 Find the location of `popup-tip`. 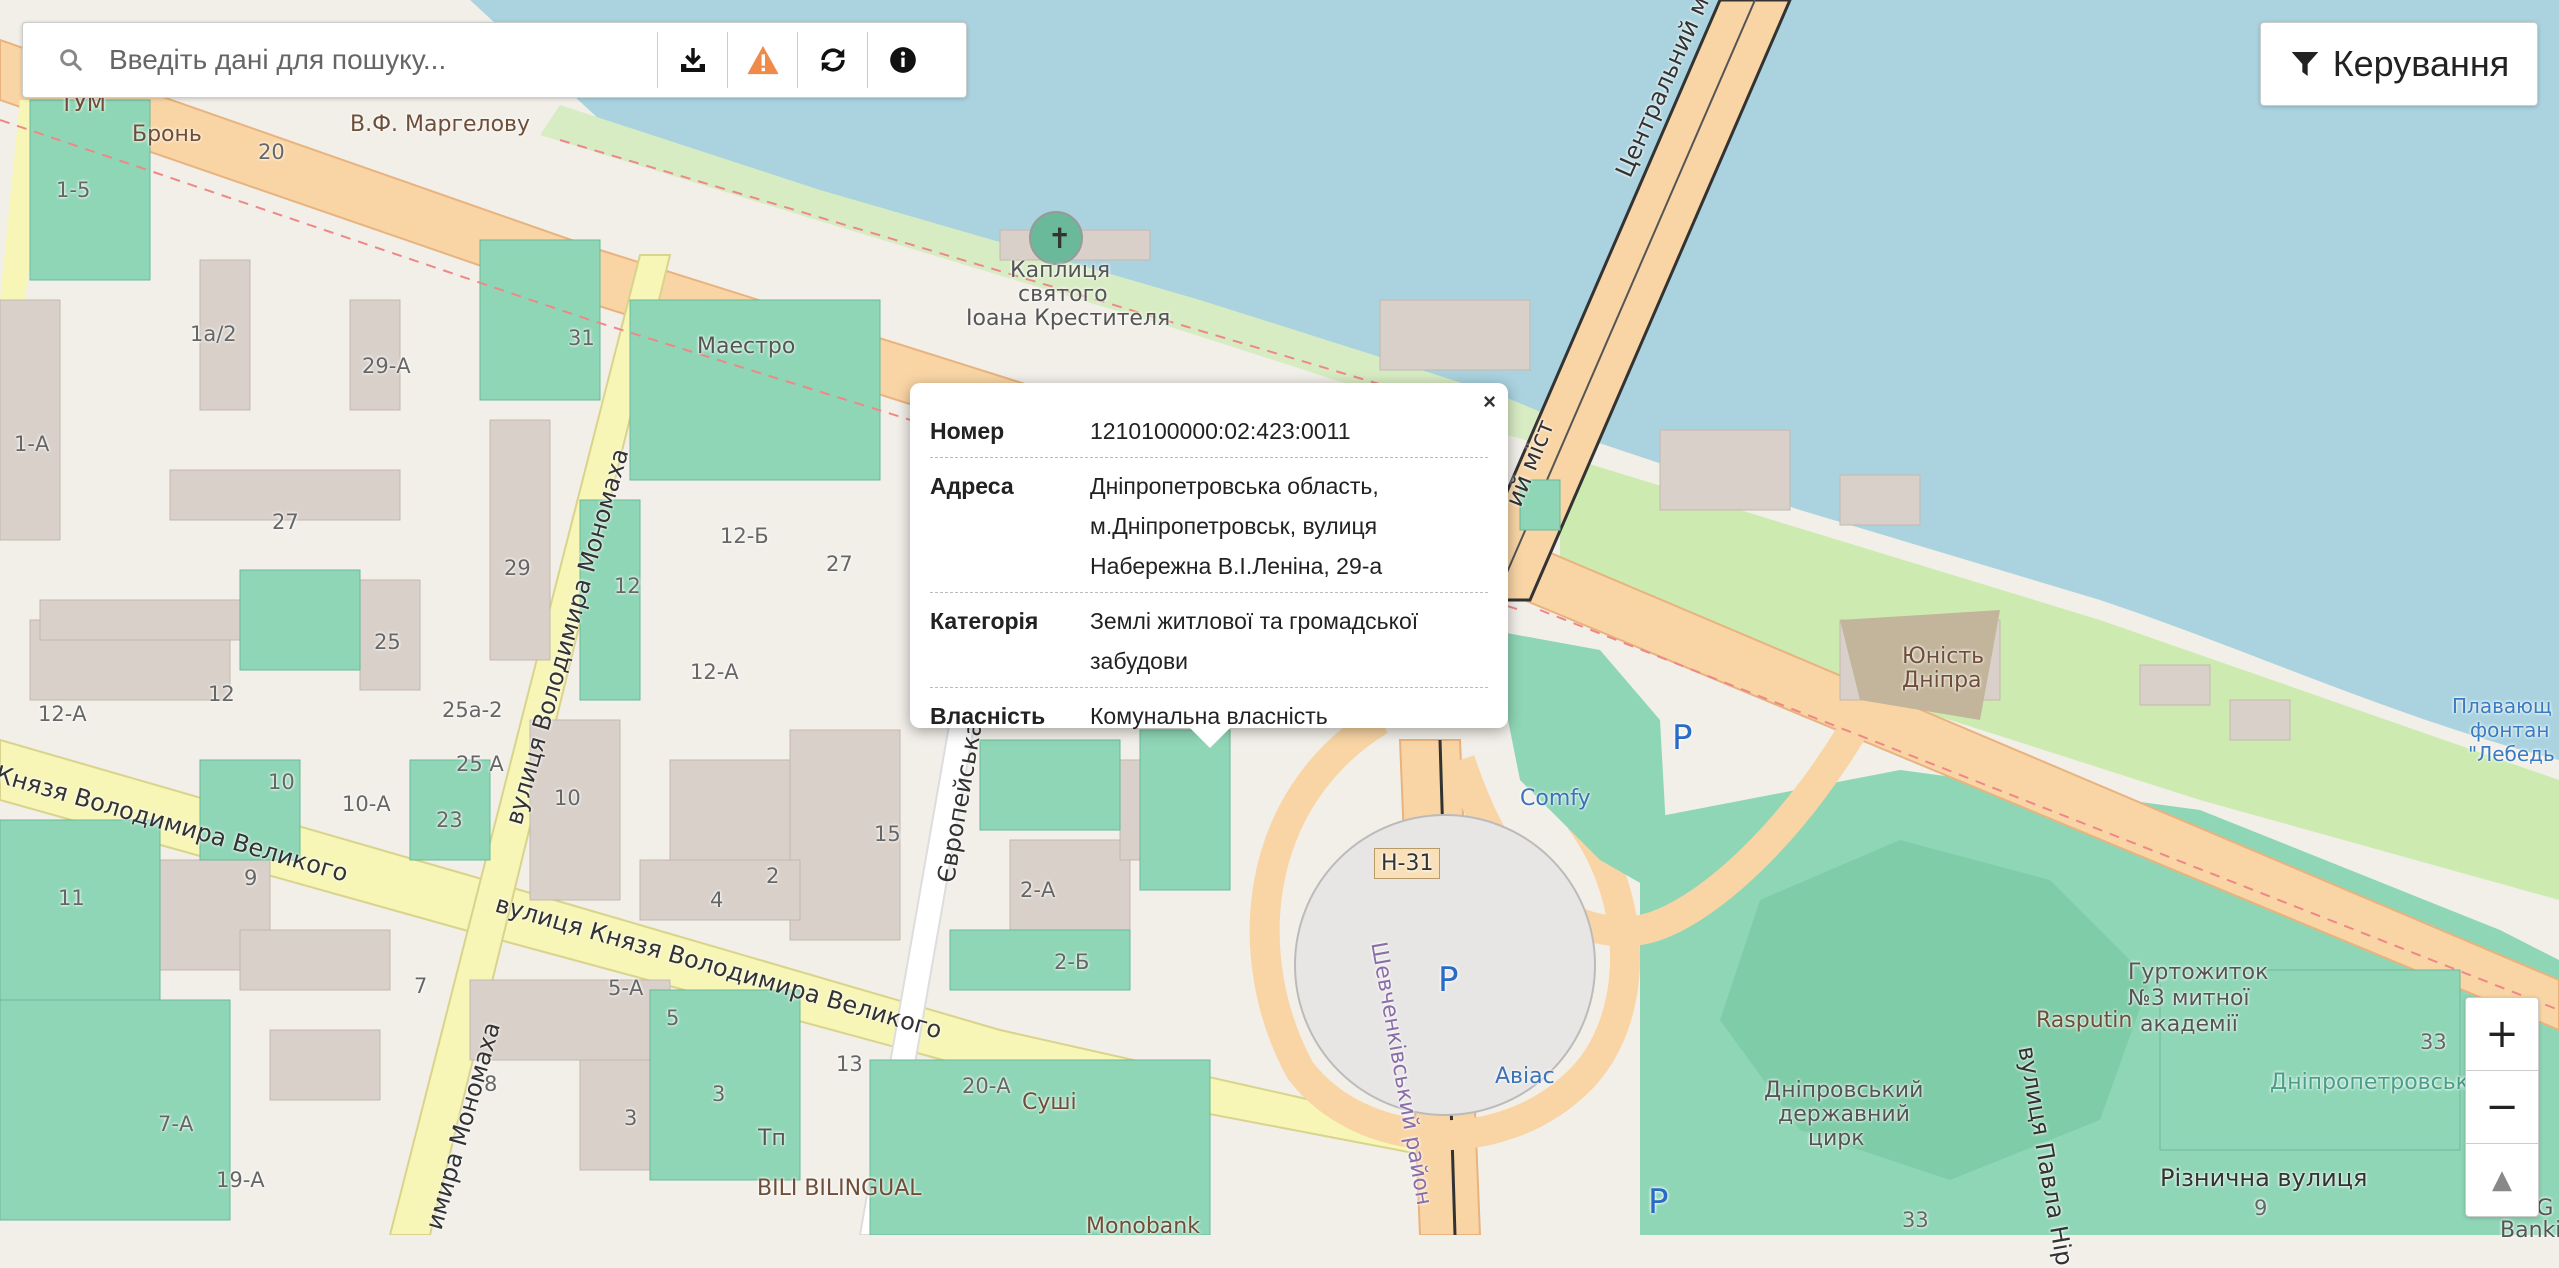

popup-tip is located at coordinates (1210, 737).